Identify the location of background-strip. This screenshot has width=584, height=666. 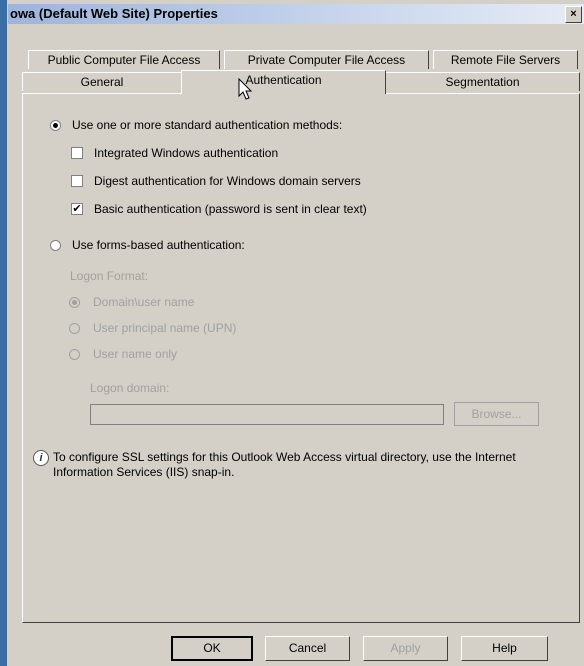
(3, 333).